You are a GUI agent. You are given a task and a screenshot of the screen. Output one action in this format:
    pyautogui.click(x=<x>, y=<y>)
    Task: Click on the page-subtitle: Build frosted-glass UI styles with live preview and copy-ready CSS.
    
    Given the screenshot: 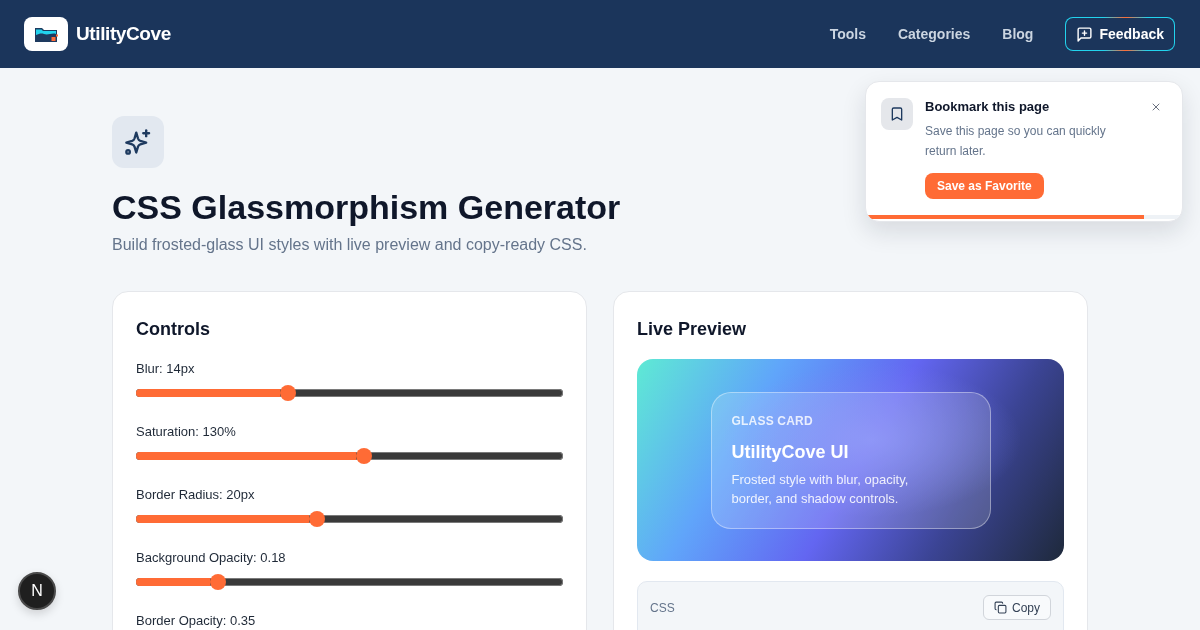 What is the action you would take?
    pyautogui.click(x=349, y=245)
    